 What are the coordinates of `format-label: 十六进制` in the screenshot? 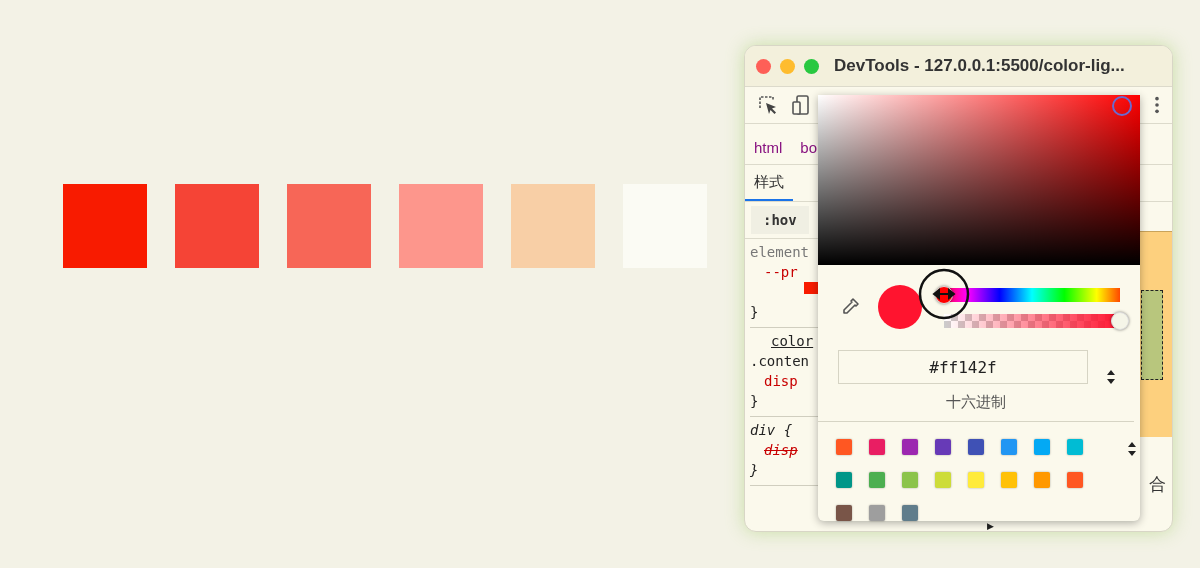 It's located at (976, 403).